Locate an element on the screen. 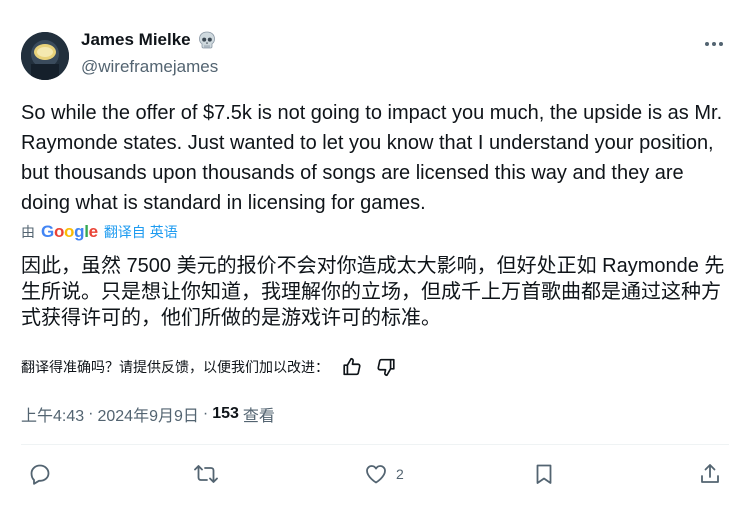 This screenshot has height=506, width=750. tweet-meta: 上午4:43 · 2024年9月9日 · 153 查看 is located at coordinates (148, 414).